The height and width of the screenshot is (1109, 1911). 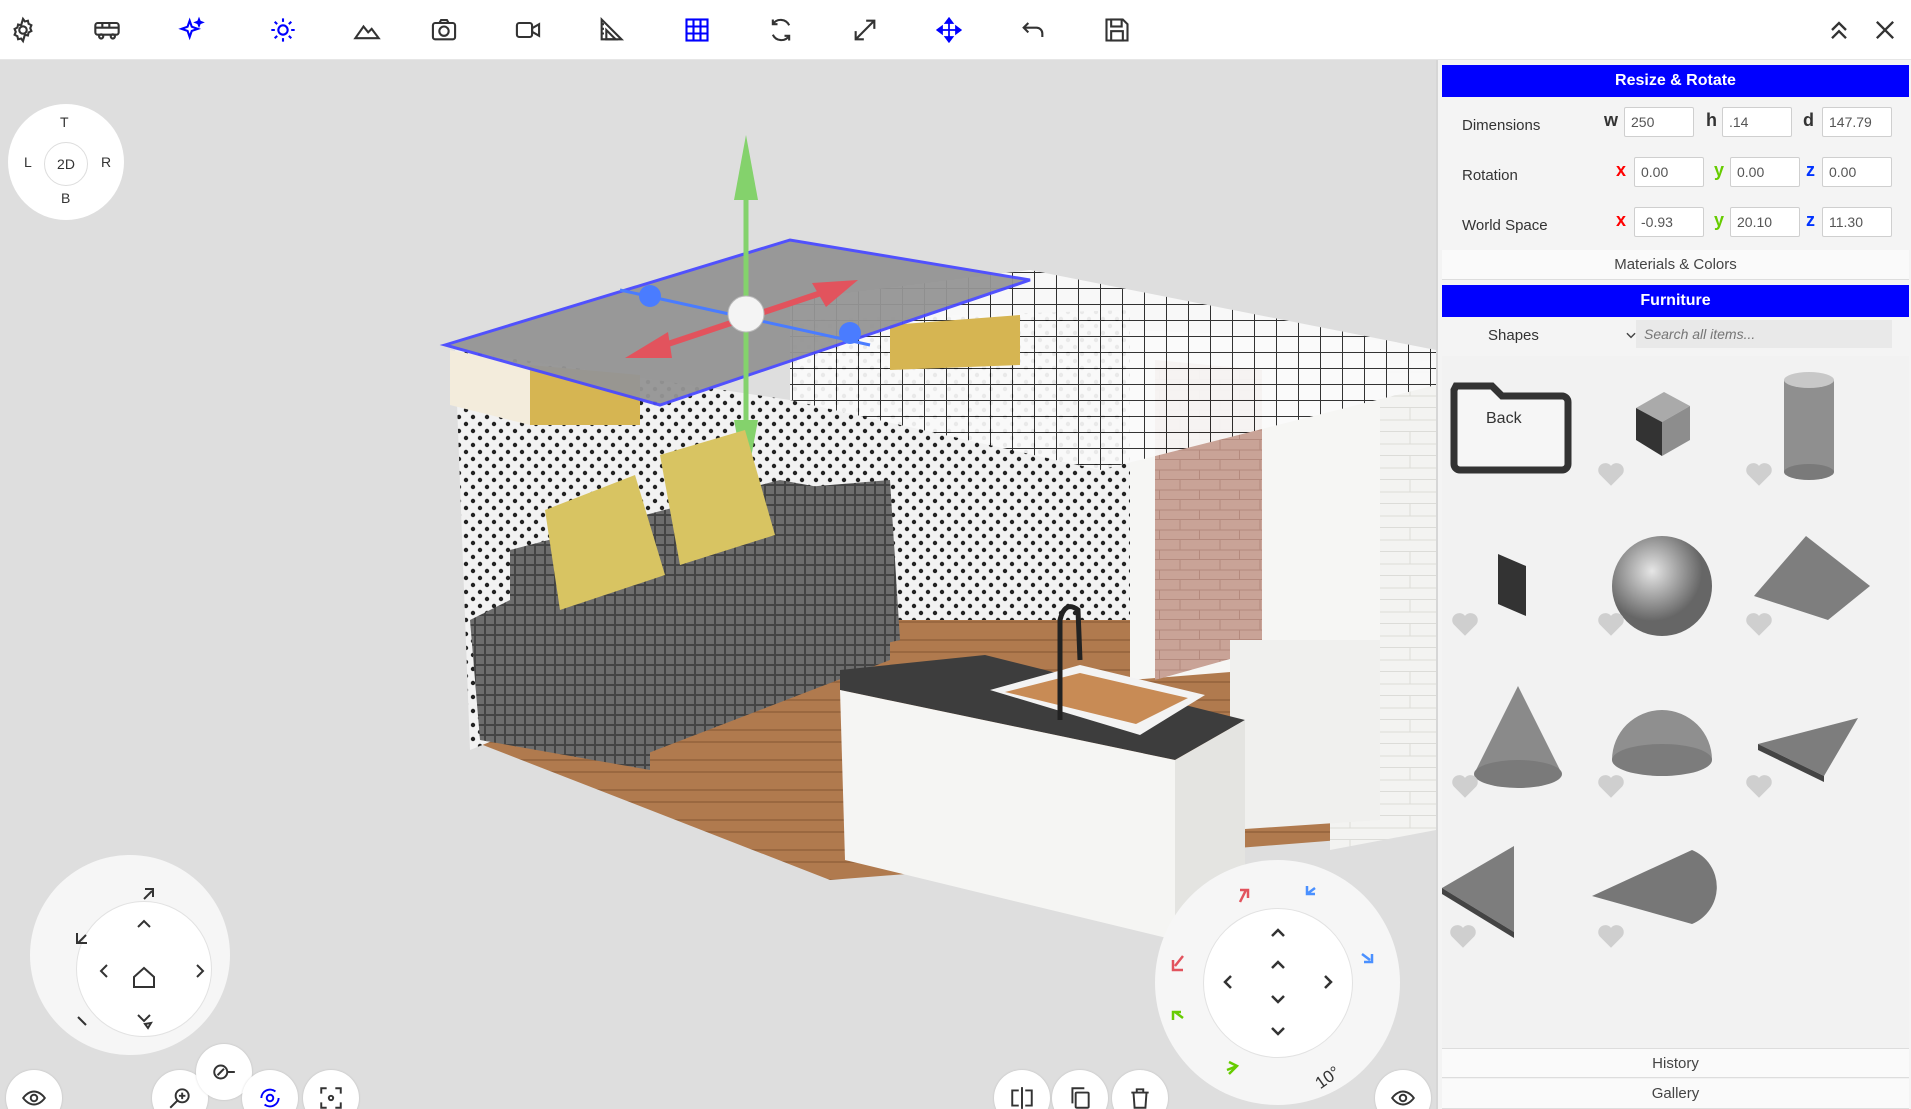 What do you see at coordinates (82, 1021) in the screenshot?
I see `orbit-down-arrow-icon` at bounding box center [82, 1021].